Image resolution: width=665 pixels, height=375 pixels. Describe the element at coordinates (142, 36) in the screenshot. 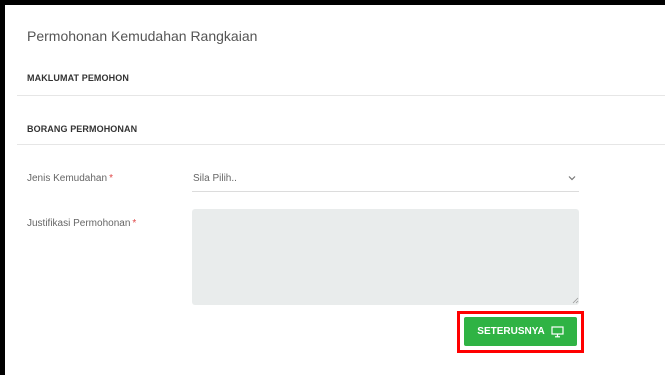

I see `page-title: Permohonan Kemudahan Rangkaian` at that location.